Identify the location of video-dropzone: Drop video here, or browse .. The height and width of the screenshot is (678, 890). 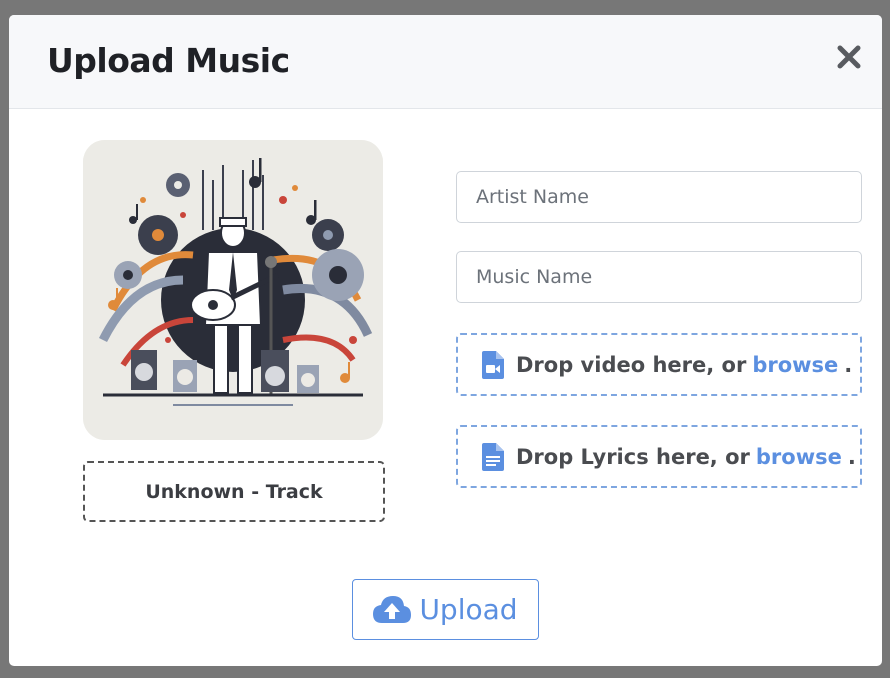
(659, 364).